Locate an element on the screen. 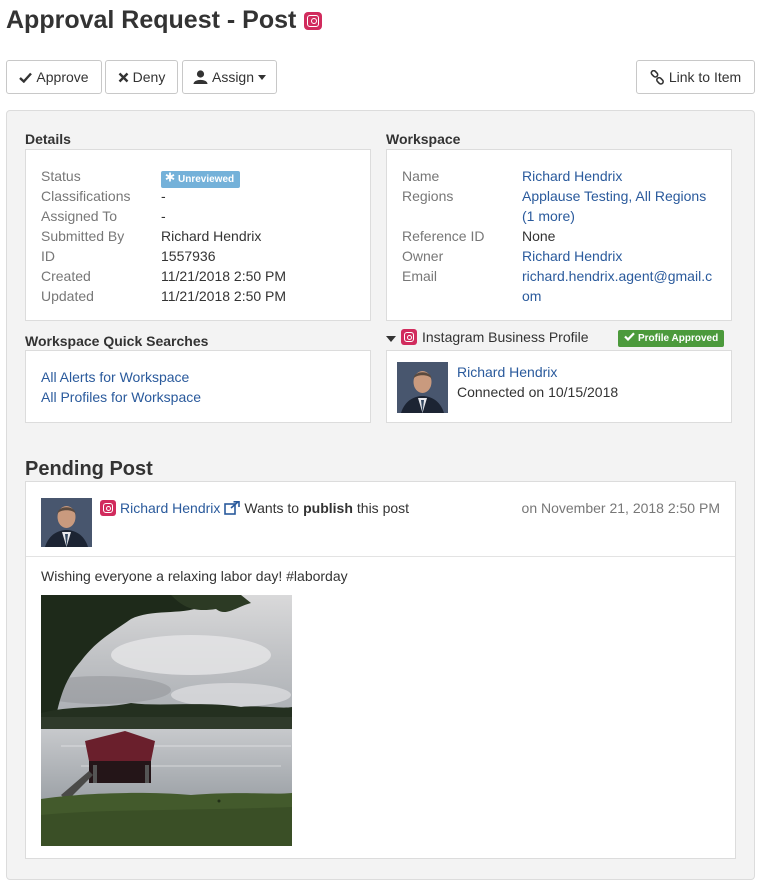 The image size is (759, 880). profile-heading: Instagram Business Profile is located at coordinates (505, 337).